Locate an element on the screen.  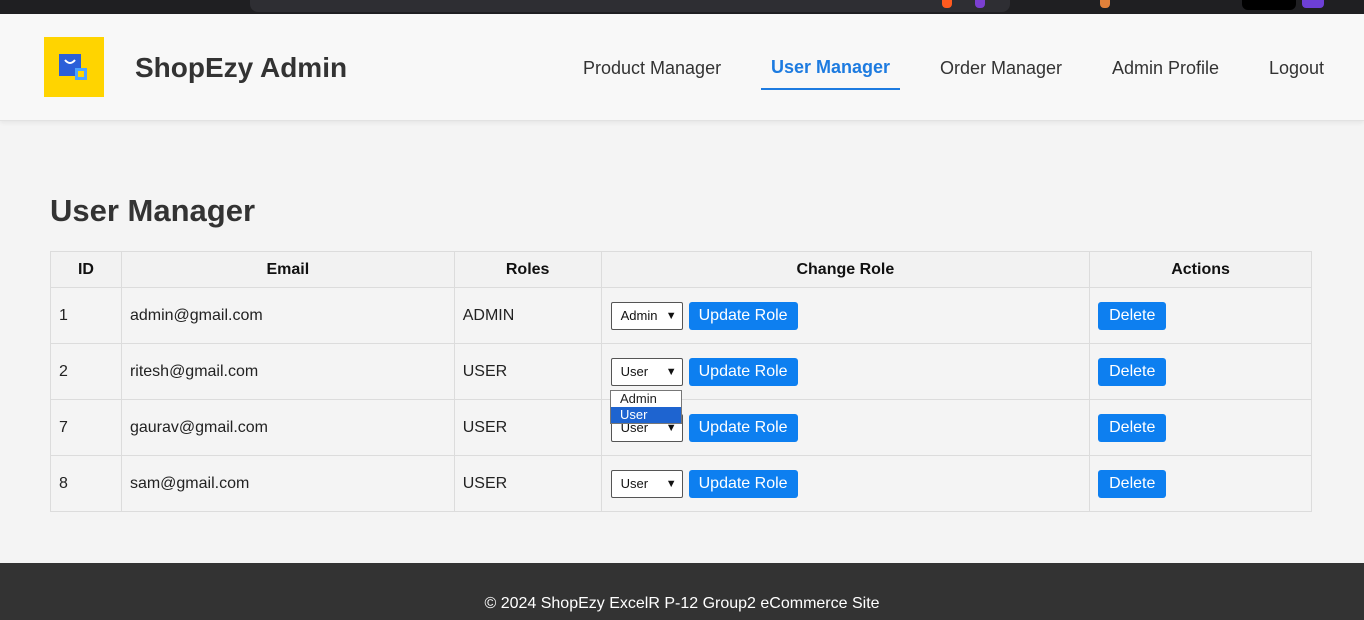
column-header-id: ID is located at coordinates (86, 269).